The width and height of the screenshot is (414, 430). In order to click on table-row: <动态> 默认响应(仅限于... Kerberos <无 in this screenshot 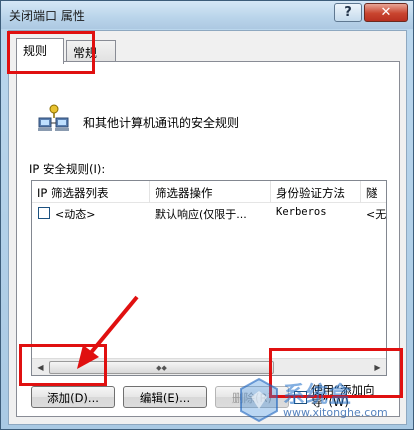, I will do `click(209, 213)`.